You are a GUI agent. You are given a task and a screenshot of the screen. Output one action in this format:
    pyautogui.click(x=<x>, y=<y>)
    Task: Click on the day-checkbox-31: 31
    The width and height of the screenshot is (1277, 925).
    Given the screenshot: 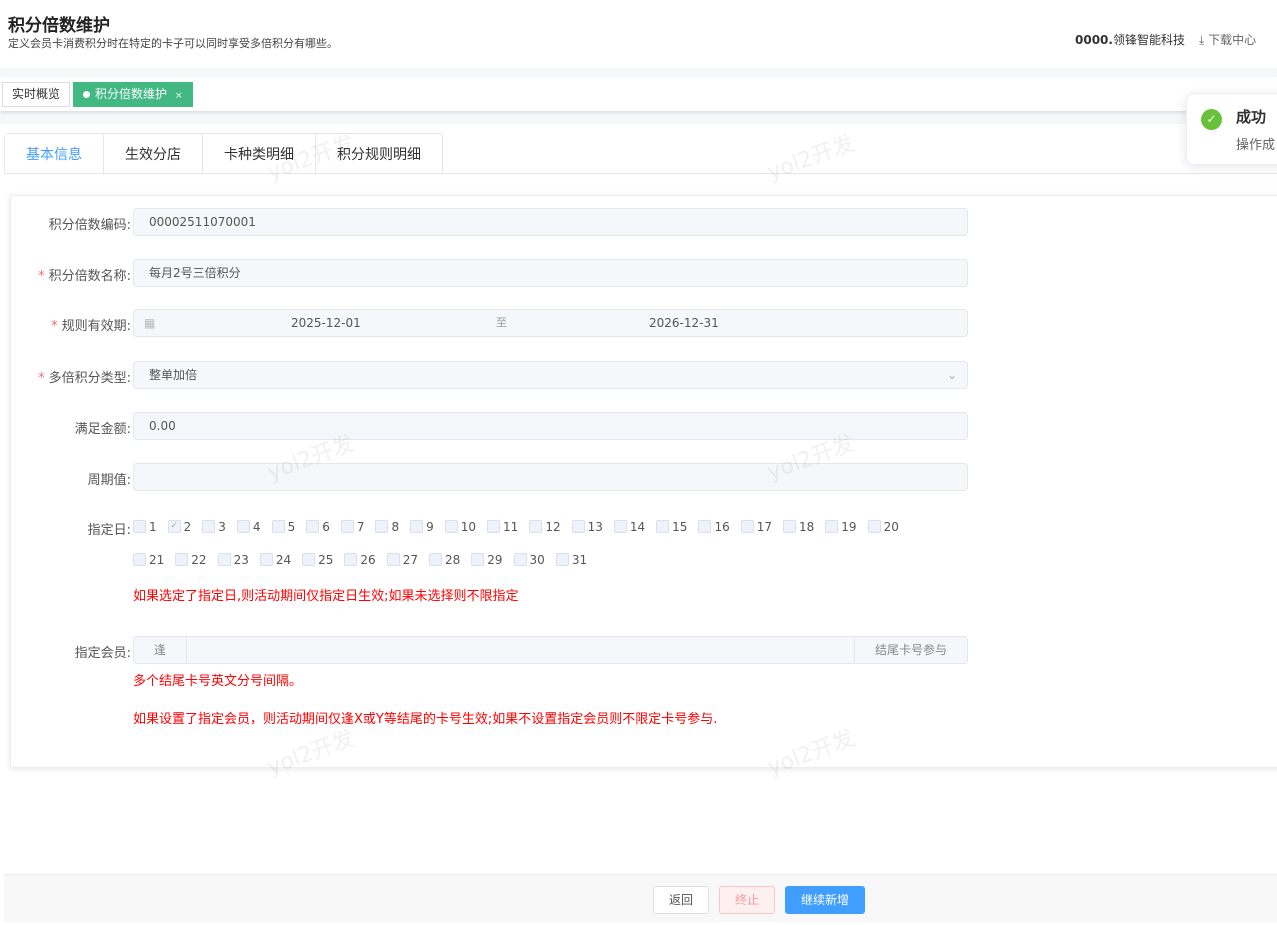 What is the action you would take?
    pyautogui.click(x=571, y=559)
    